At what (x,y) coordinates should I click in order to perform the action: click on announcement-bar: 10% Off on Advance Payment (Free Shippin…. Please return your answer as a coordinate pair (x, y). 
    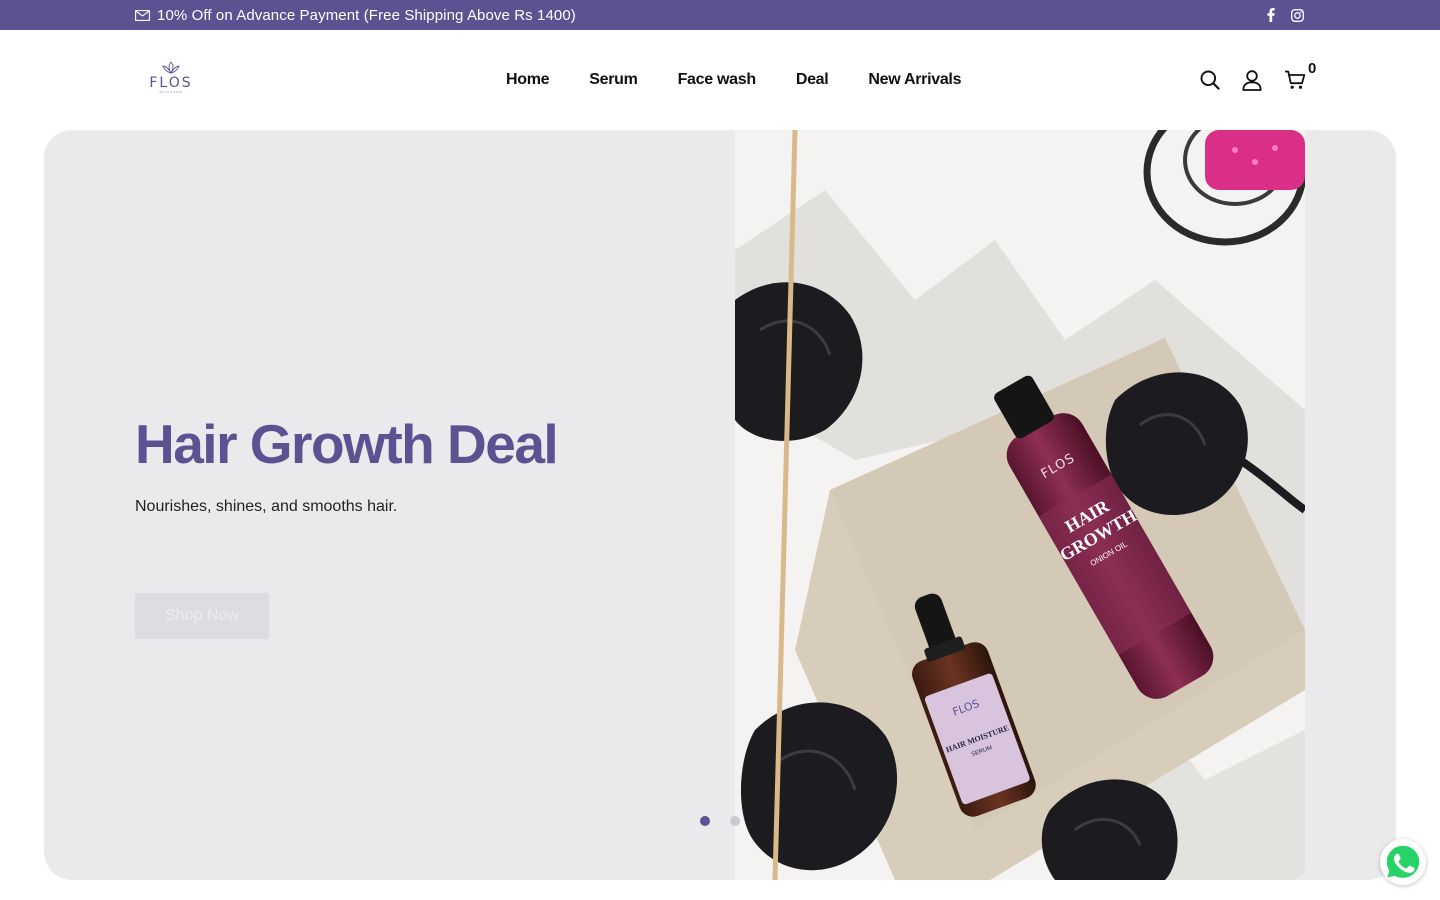
    Looking at the image, I should click on (720, 15).